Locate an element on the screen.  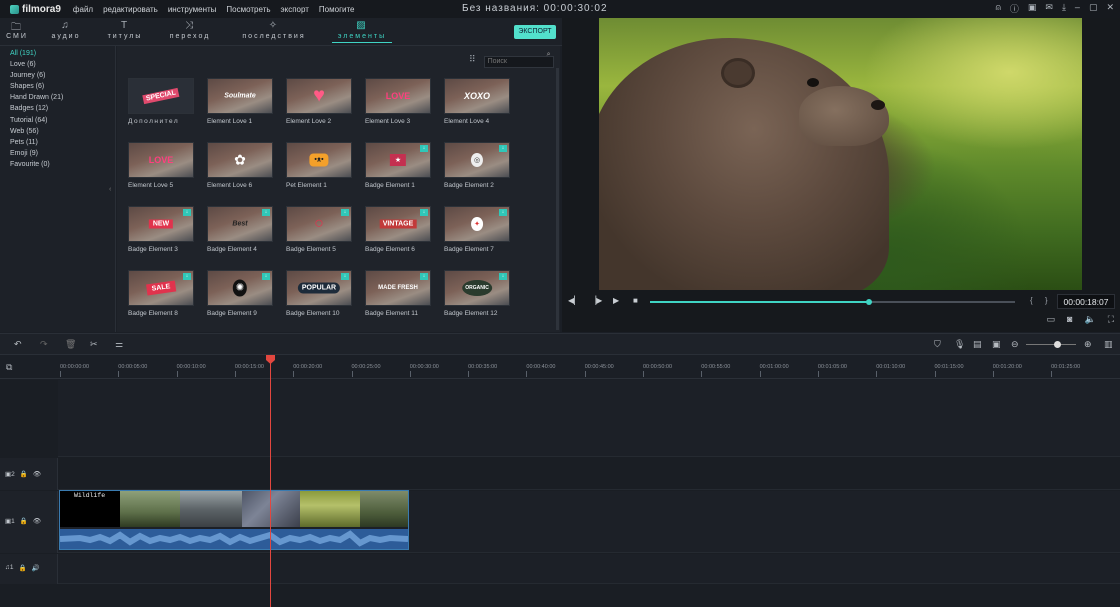
display-settings-icon: ▭ is located at coordinates (1051, 319).